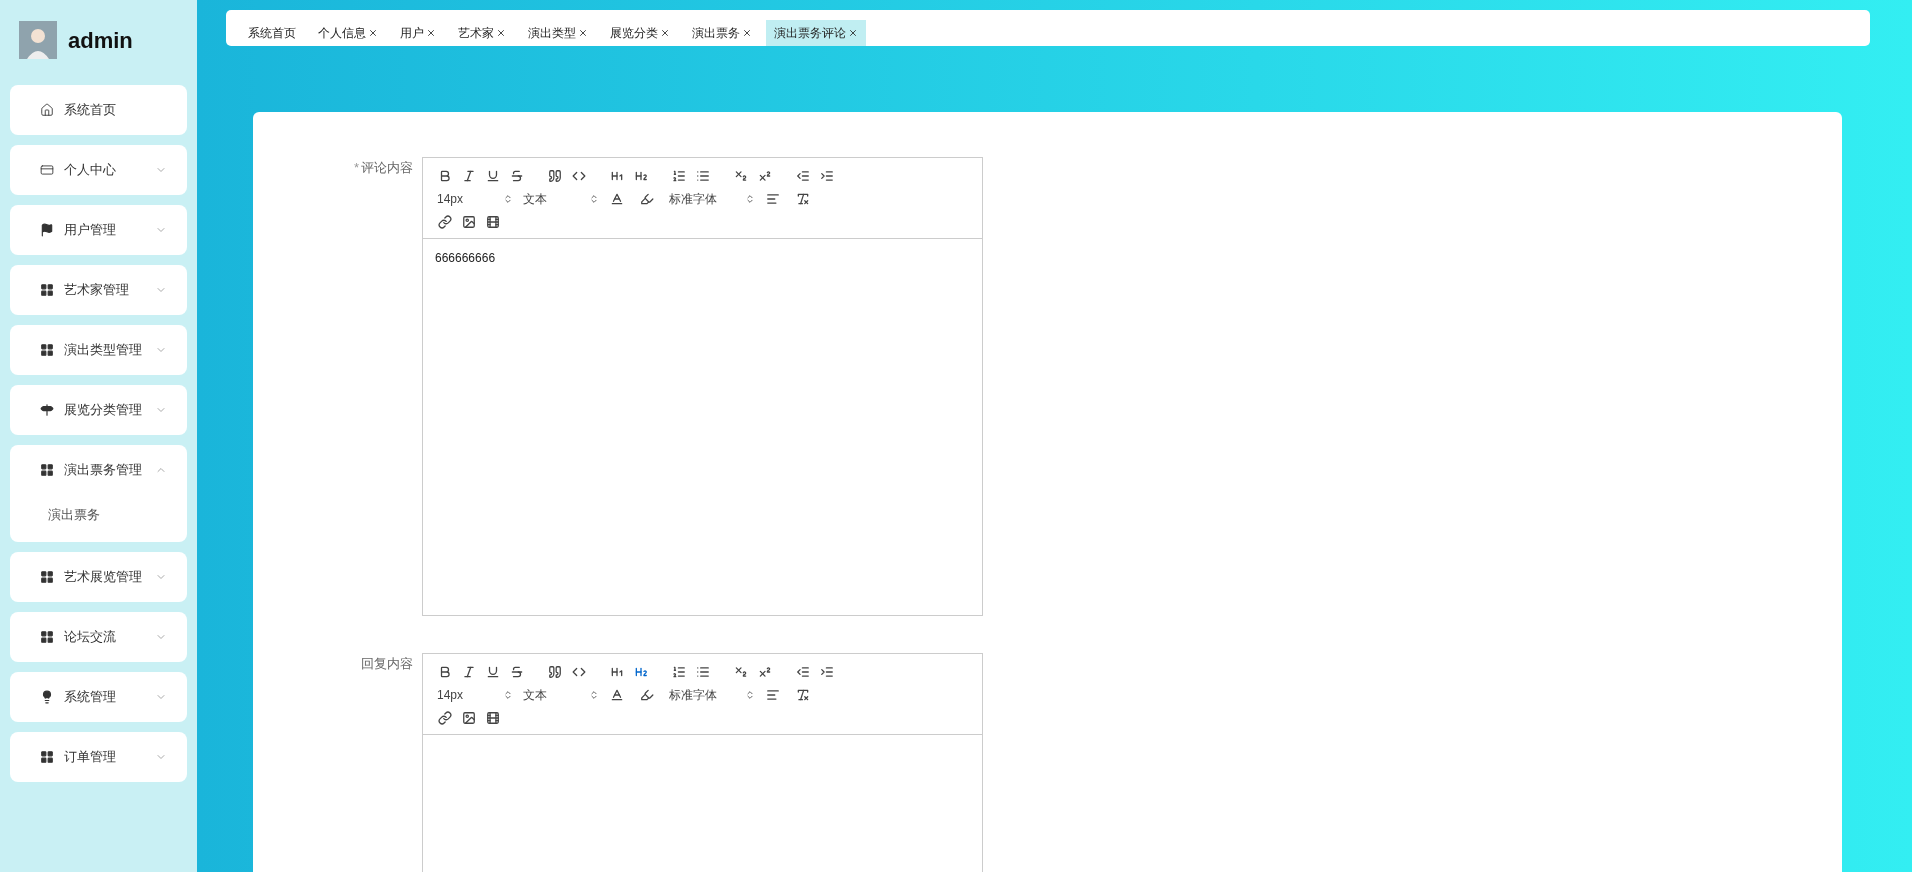 Image resolution: width=1912 pixels, height=872 pixels. I want to click on field-label: 评论内容, so click(387, 168).